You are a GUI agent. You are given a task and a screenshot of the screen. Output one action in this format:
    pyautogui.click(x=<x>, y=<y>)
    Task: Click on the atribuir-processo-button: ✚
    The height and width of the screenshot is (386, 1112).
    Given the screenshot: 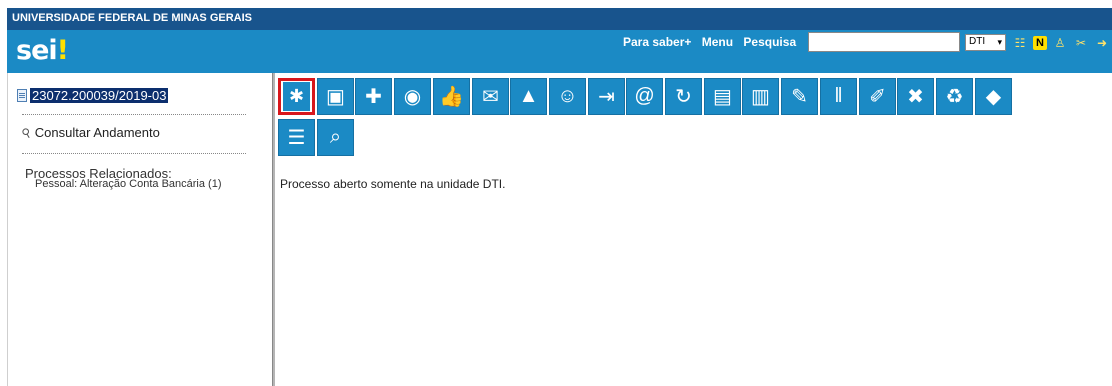 What is the action you would take?
    pyautogui.click(x=373, y=96)
    